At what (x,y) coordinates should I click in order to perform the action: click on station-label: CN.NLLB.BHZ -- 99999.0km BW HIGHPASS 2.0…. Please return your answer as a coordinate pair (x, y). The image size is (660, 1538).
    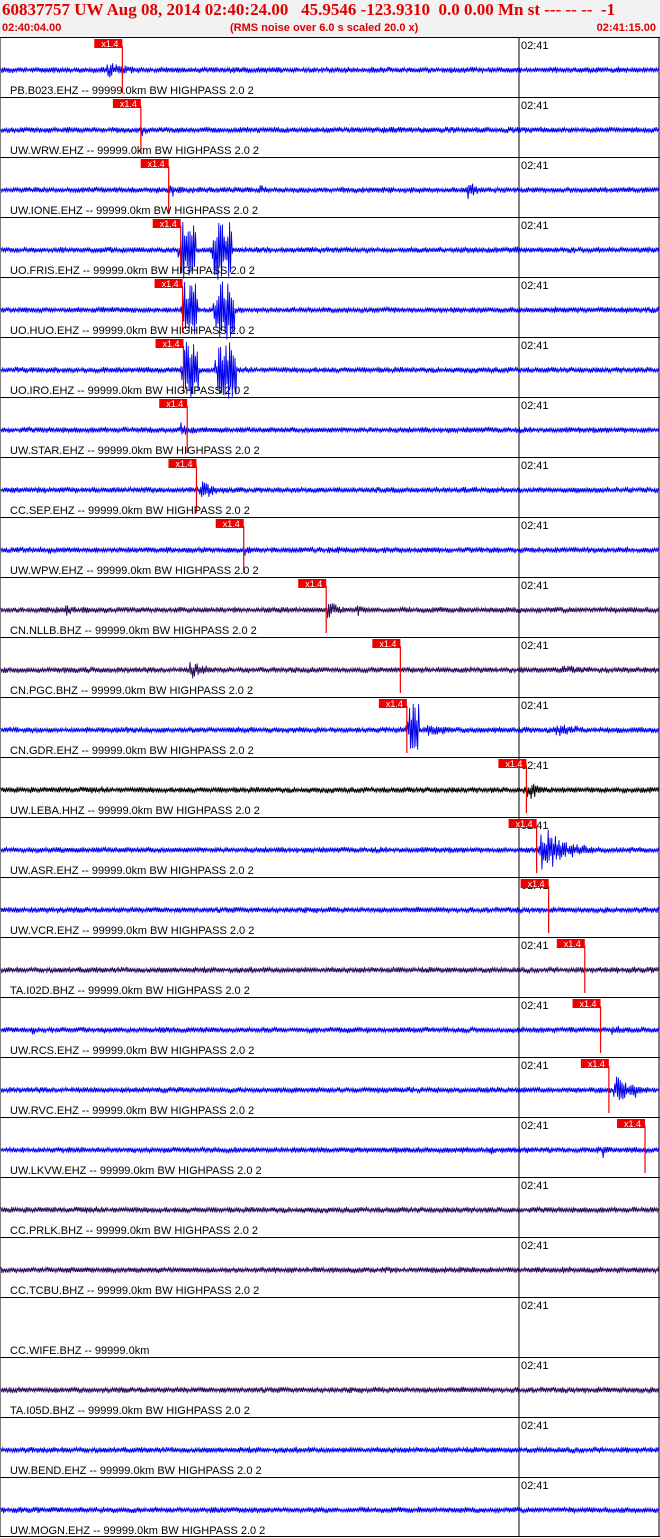
    Looking at the image, I should click on (133, 631).